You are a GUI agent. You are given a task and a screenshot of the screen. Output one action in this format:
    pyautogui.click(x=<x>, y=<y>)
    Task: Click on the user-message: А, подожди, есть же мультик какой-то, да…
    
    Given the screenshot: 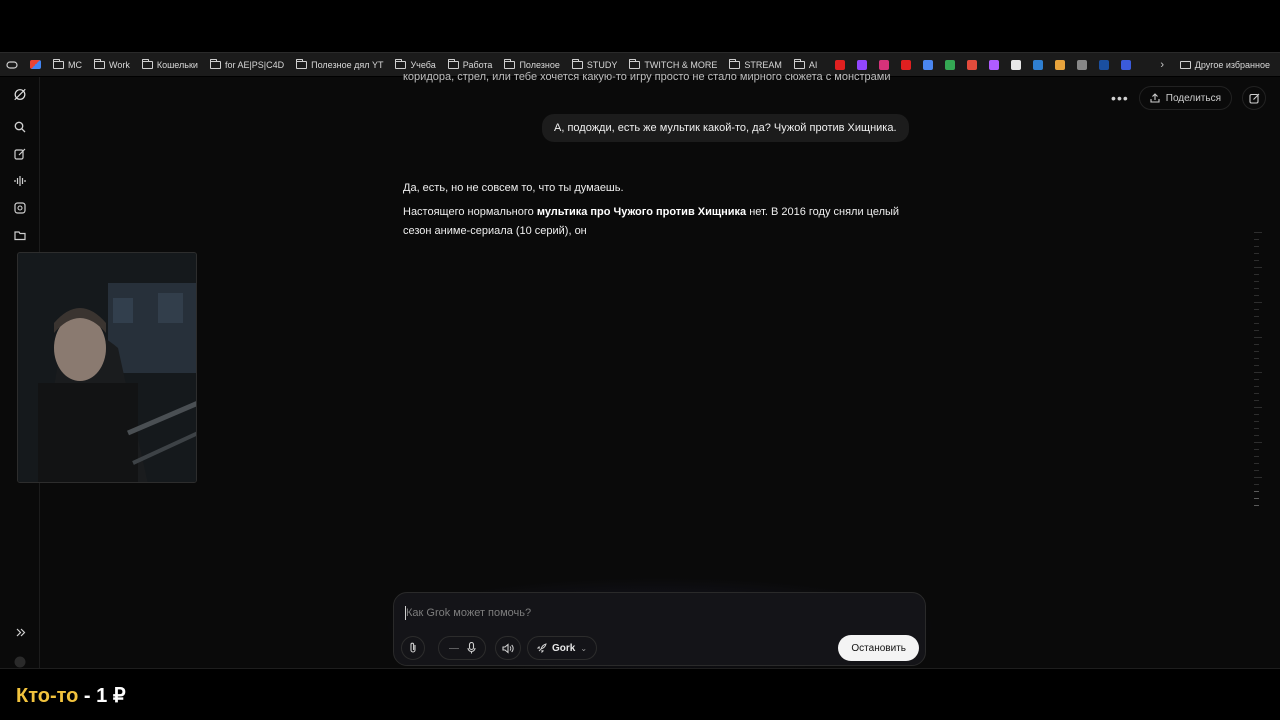 What is the action you would take?
    pyautogui.click(x=725, y=128)
    